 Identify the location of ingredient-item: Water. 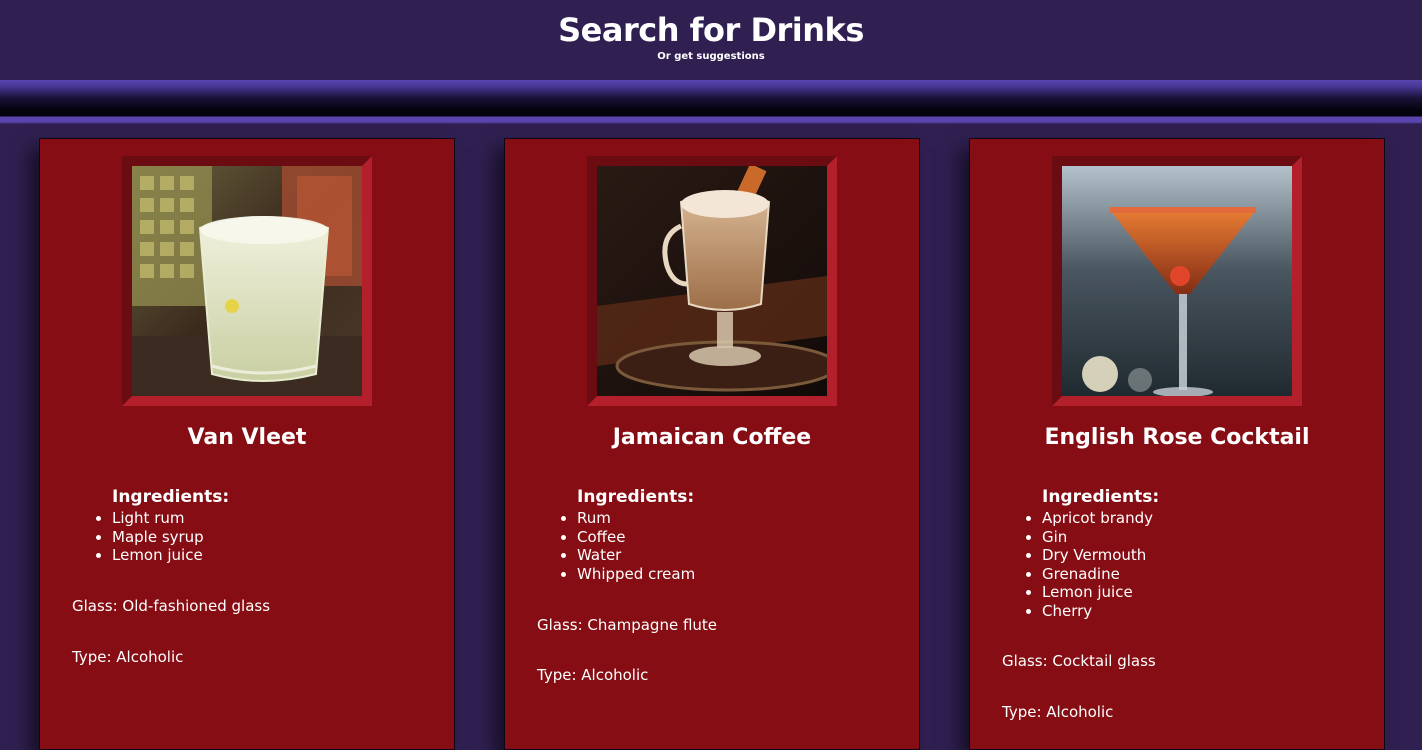
(627, 555).